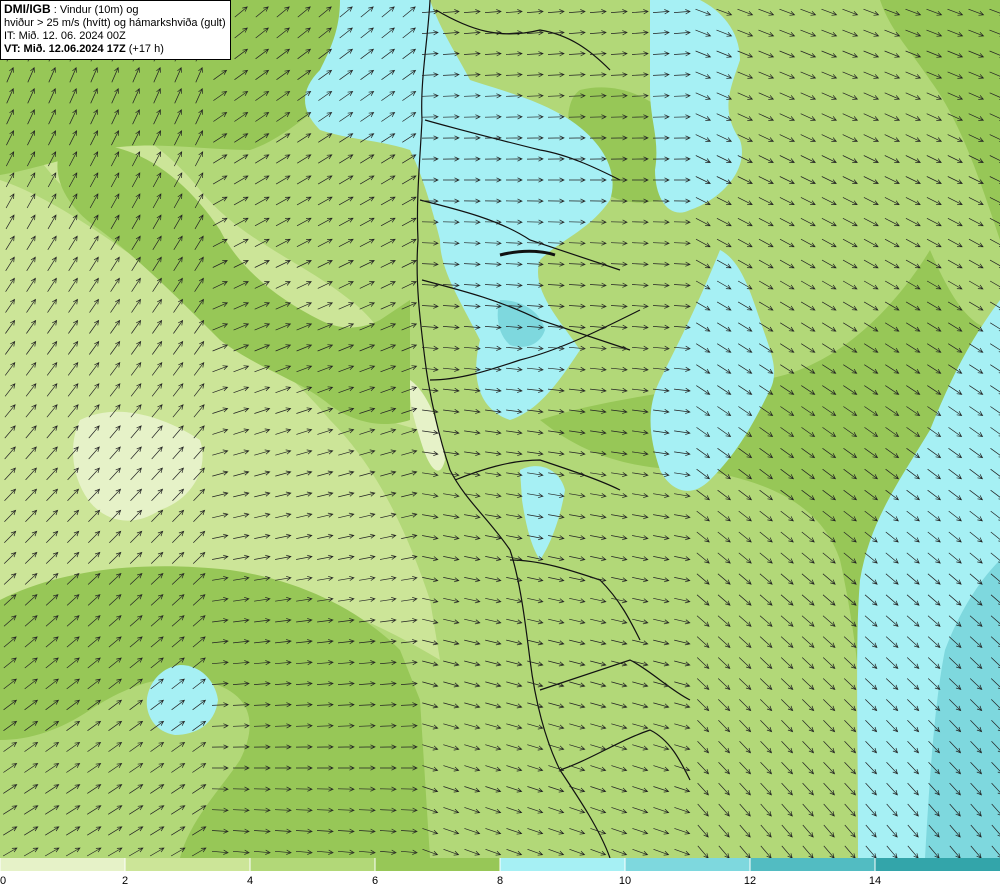 The height and width of the screenshot is (887, 1000). Describe the element at coordinates (500, 872) in the screenshot. I see `color-legend: 0 2 4 6 8 10 12 14` at that location.